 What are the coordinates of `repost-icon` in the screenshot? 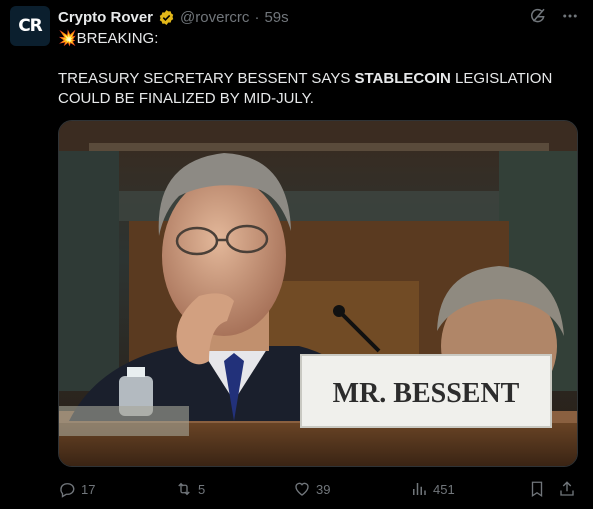 It's located at (184, 489).